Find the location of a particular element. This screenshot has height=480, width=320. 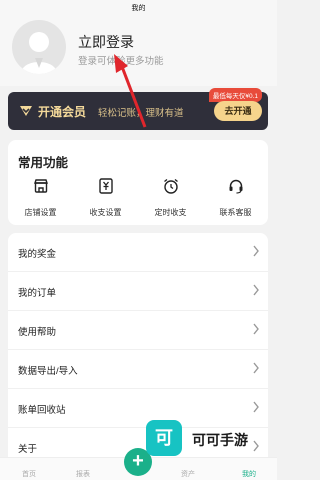

avatar is located at coordinates (39, 47).